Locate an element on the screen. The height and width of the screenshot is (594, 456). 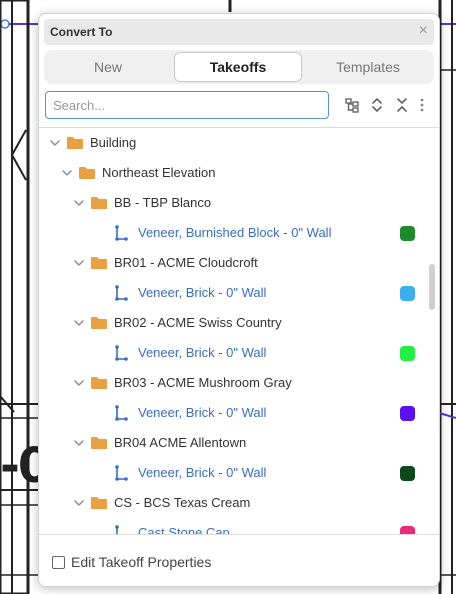
tab-new: New is located at coordinates (108, 67).